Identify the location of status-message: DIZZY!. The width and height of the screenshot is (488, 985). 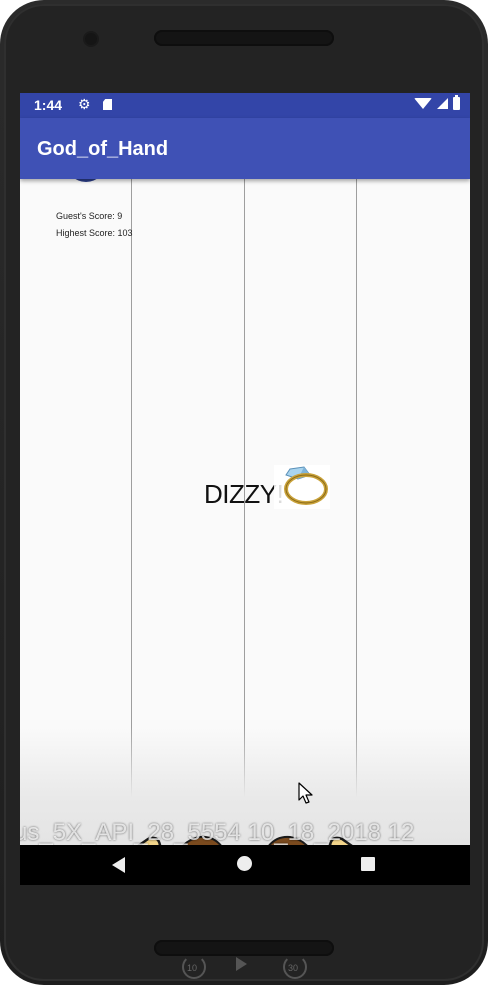
(244, 494).